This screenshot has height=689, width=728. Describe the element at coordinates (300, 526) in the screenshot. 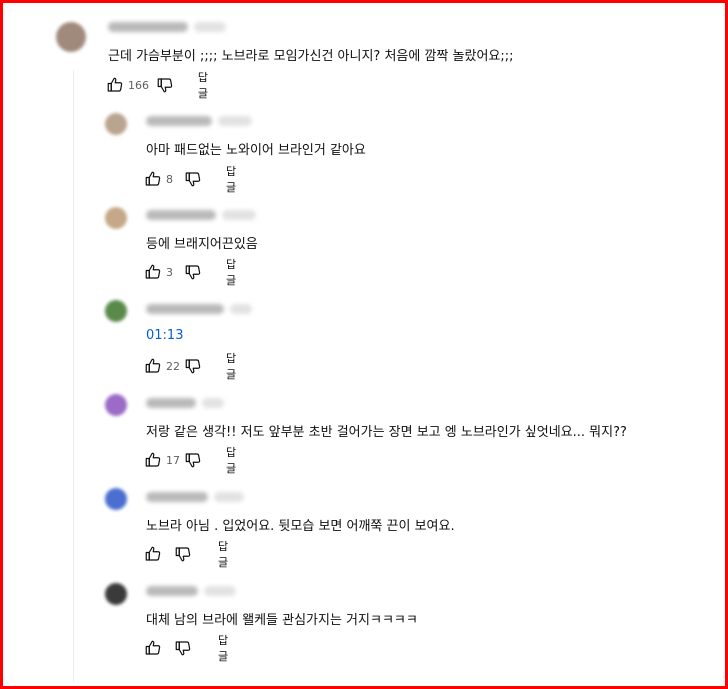

I see `comment-text: 노브라 아님 . 입었어요. 뒷모습 보면 어깨쭉 끈이 보여요.` at that location.